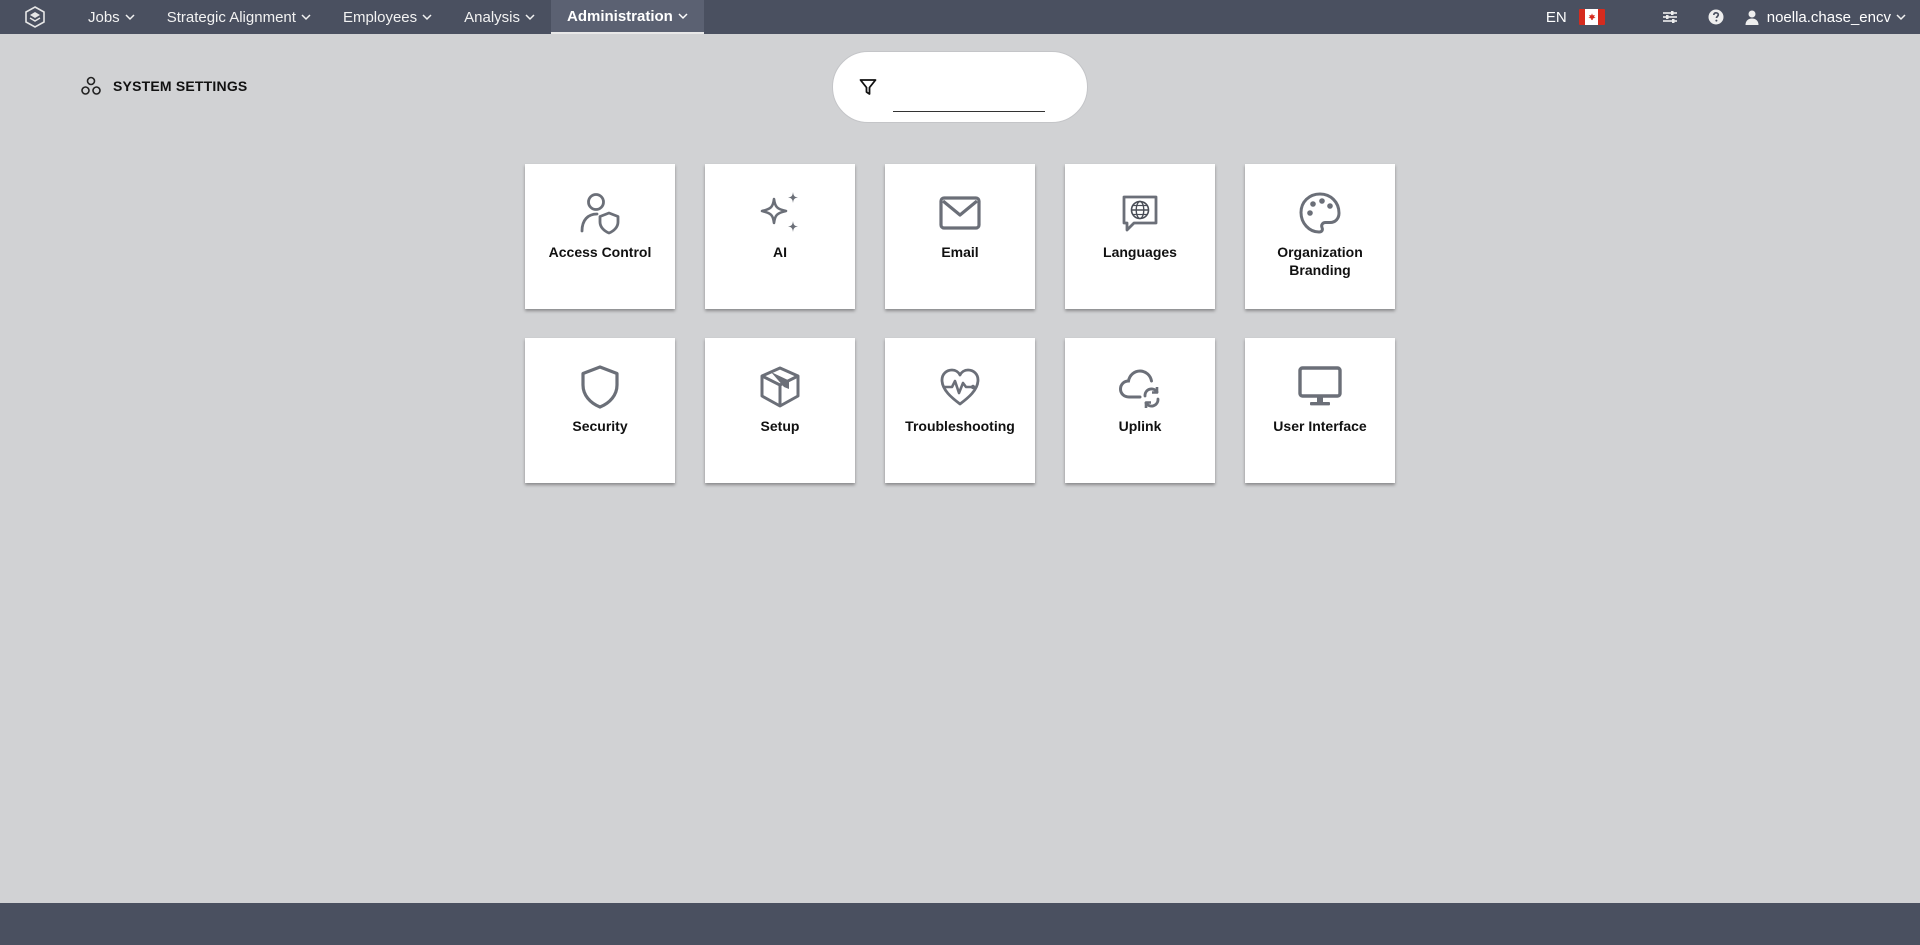 The height and width of the screenshot is (945, 1920). What do you see at coordinates (1716, 17) in the screenshot?
I see `help-icon` at bounding box center [1716, 17].